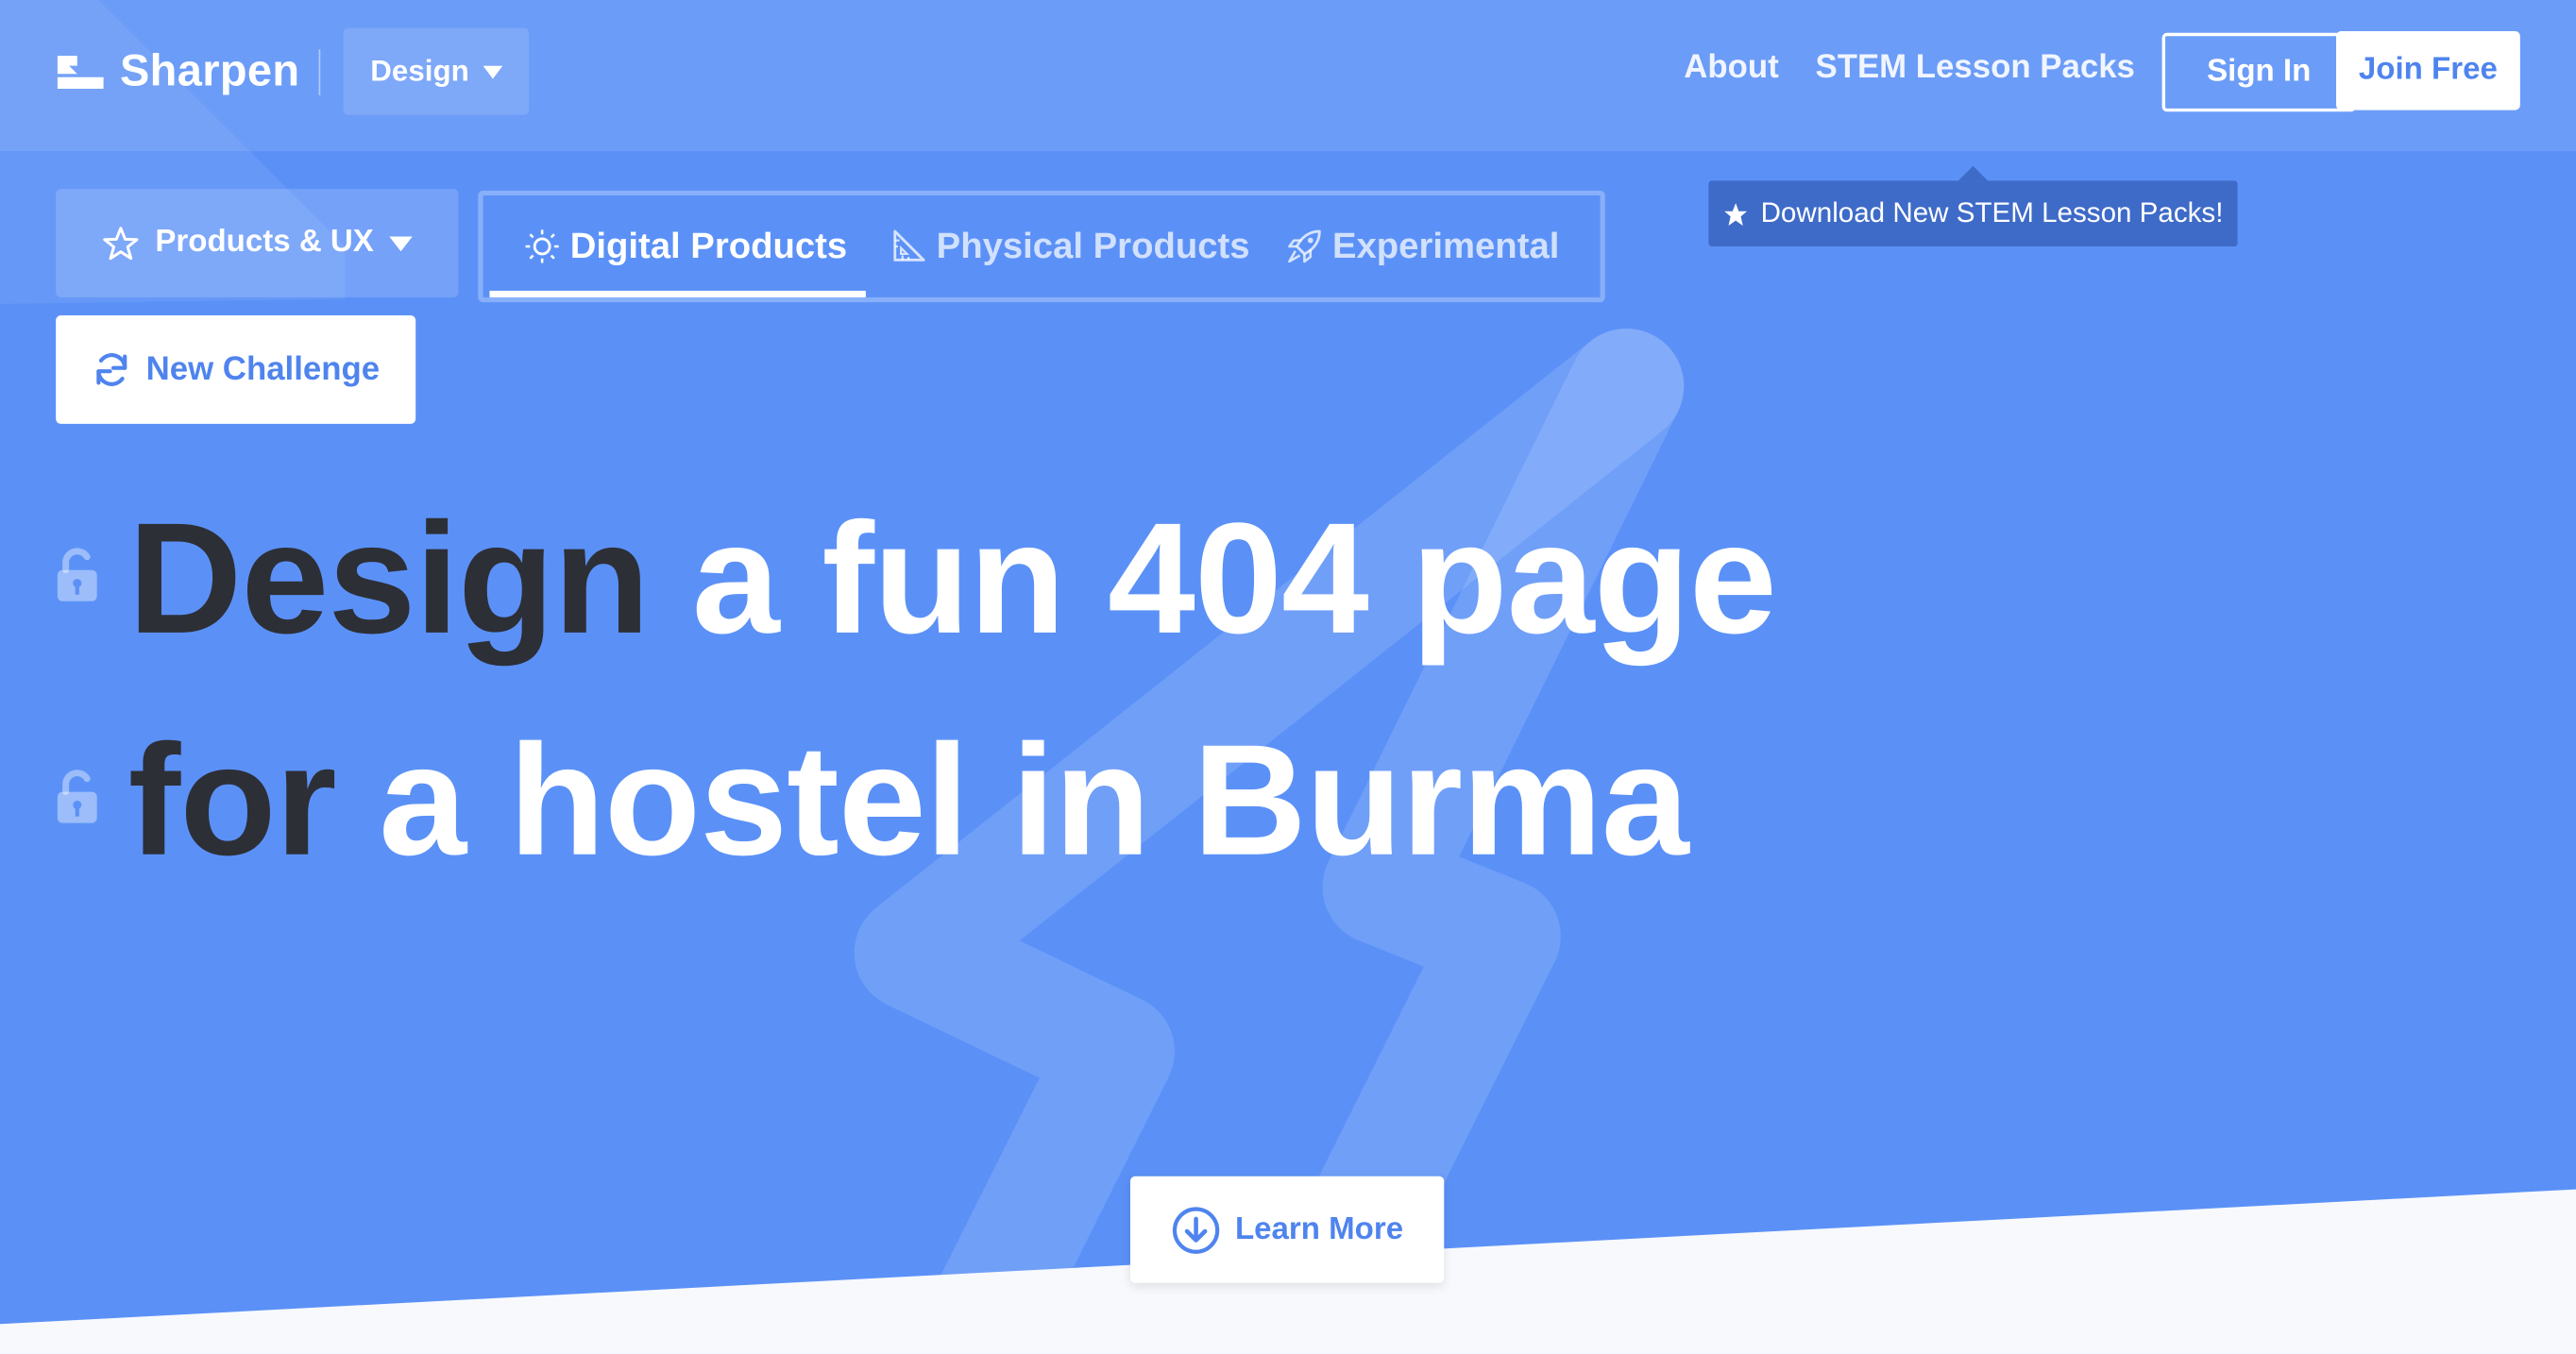 The image size is (2576, 1354). I want to click on learn-more-label: Learn More, so click(1319, 1228).